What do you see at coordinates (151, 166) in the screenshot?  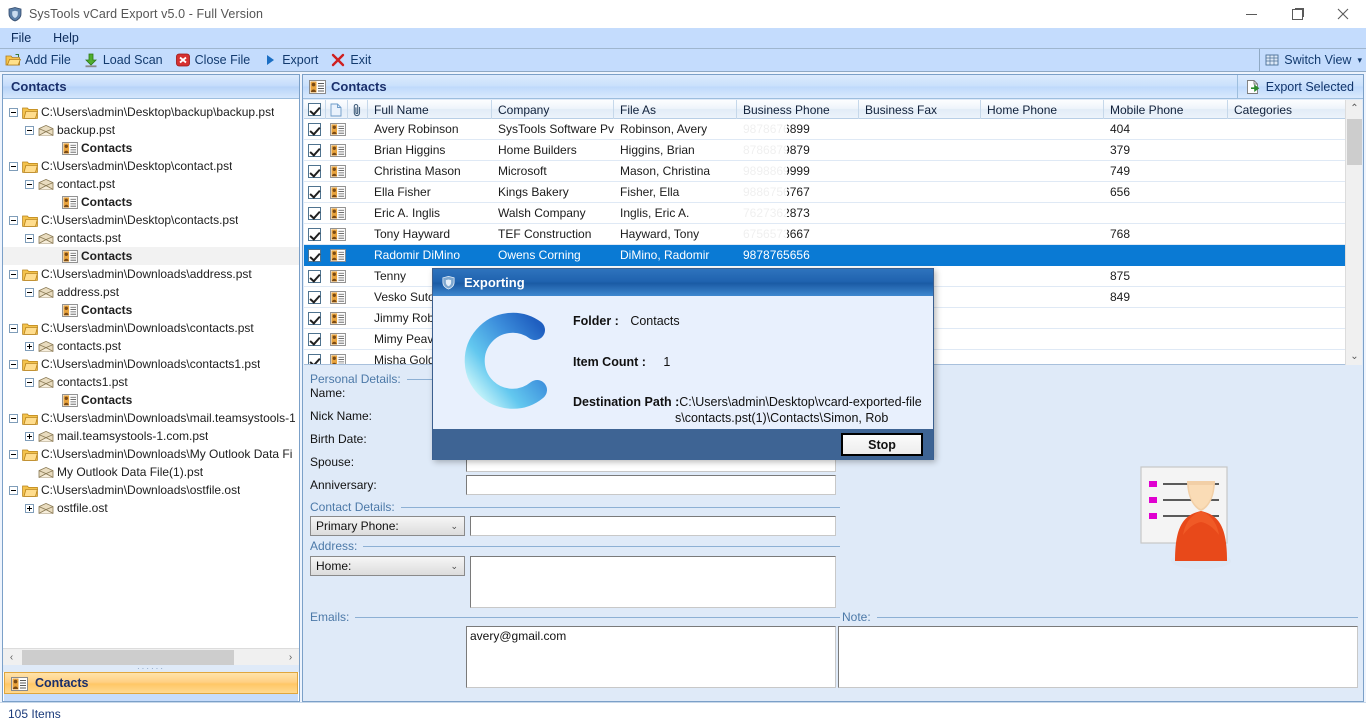 I see `tree-node: C:\Users\admin\Desktop\contact.pst` at bounding box center [151, 166].